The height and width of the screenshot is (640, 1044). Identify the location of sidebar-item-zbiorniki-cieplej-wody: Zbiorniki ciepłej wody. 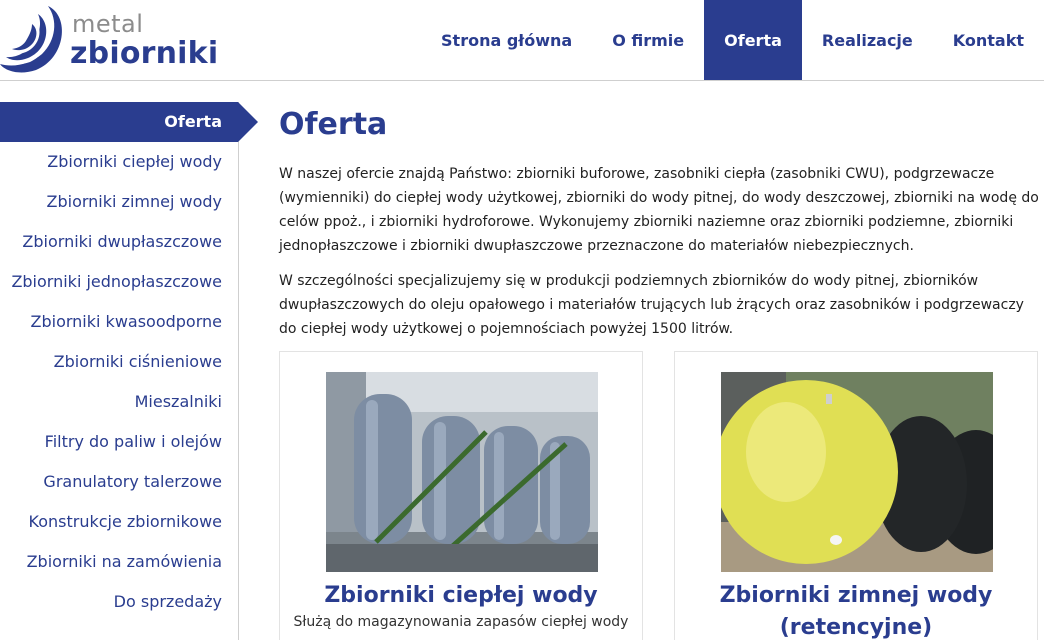
(119, 162).